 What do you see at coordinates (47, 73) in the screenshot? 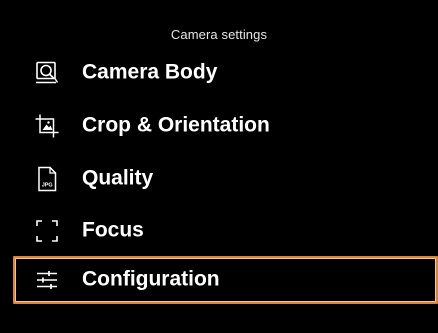
I see `camera-body-icon` at bounding box center [47, 73].